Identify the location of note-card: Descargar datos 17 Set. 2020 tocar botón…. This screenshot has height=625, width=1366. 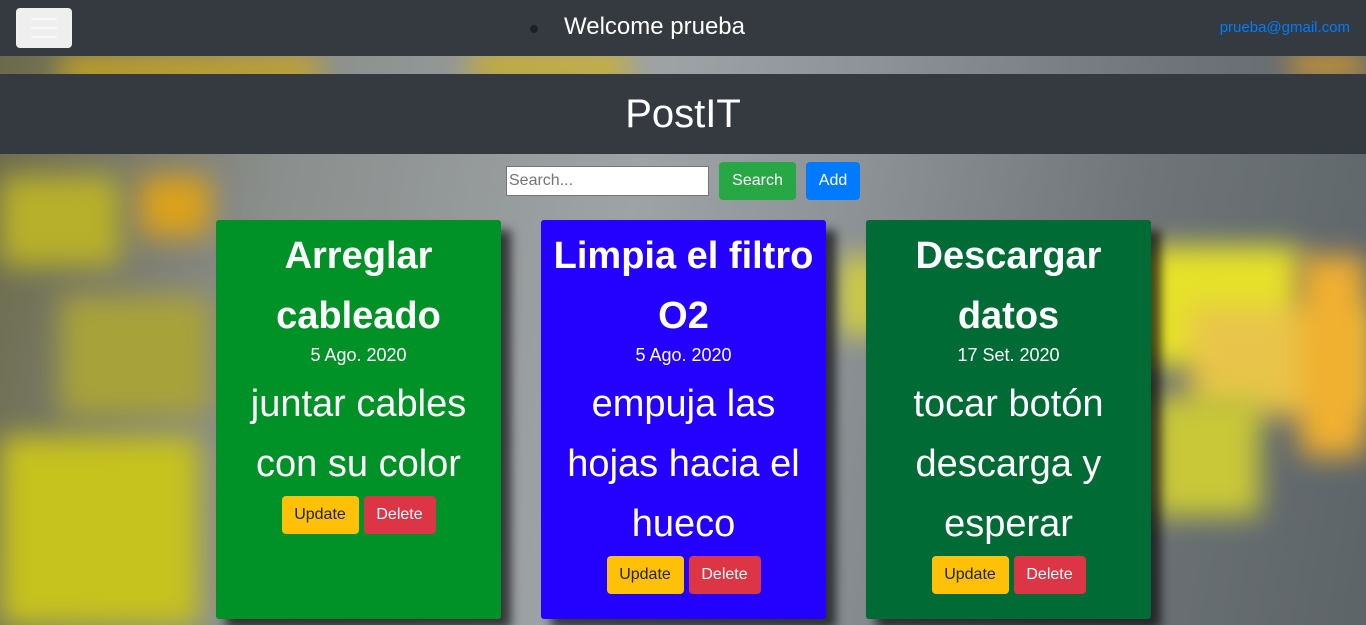
(1008, 419).